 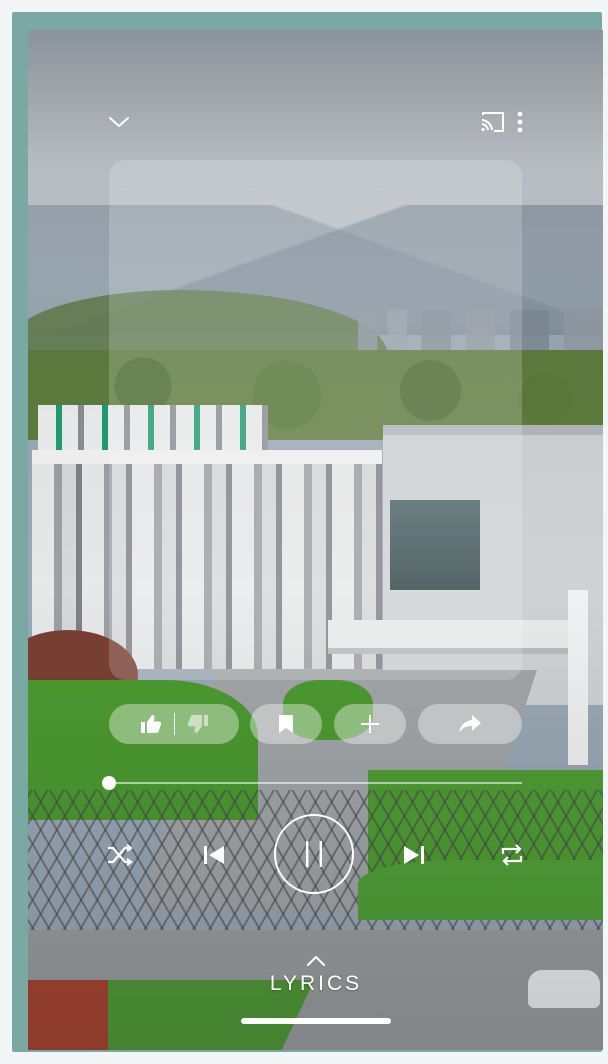 I want to click on cast-icon, so click(x=492, y=122).